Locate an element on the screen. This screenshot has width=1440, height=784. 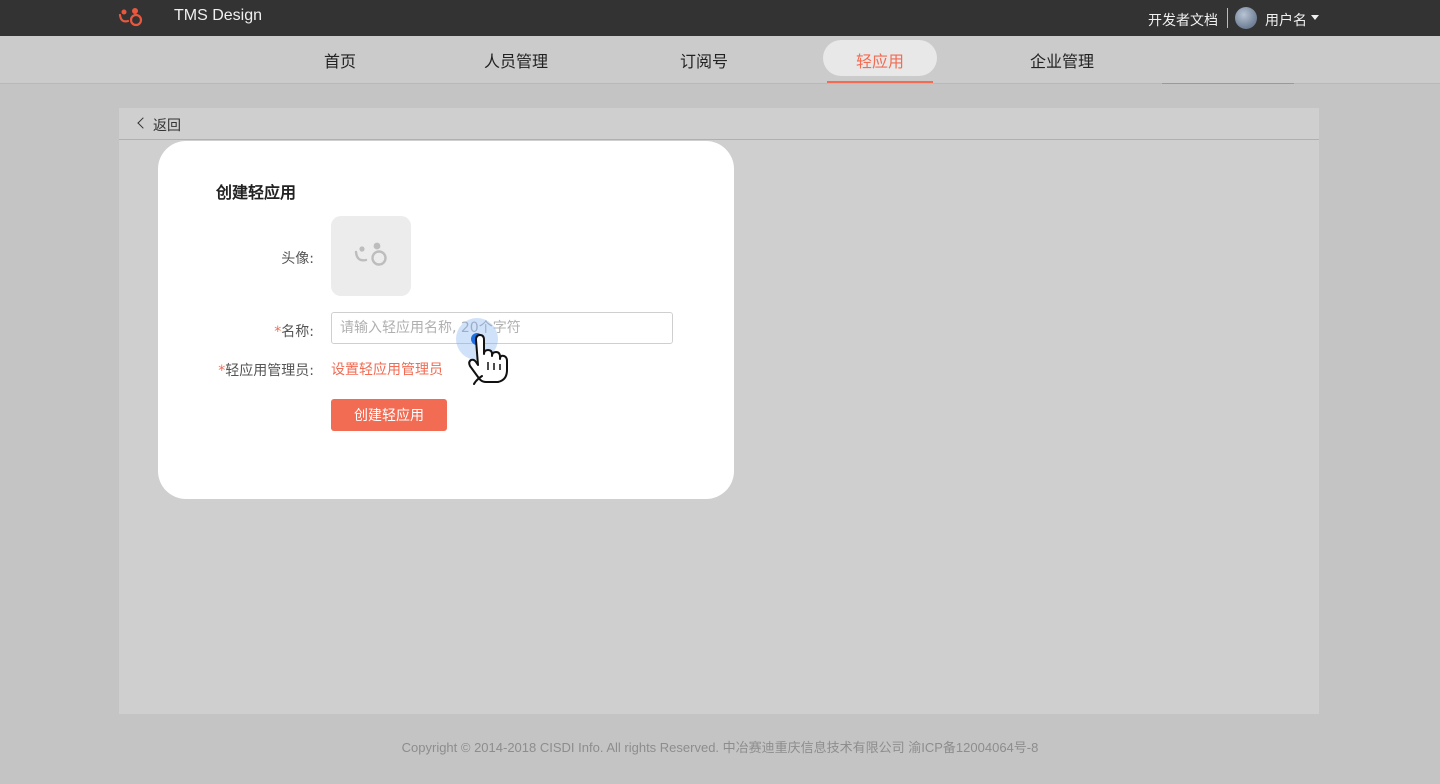
user-avatar is located at coordinates (1246, 18).